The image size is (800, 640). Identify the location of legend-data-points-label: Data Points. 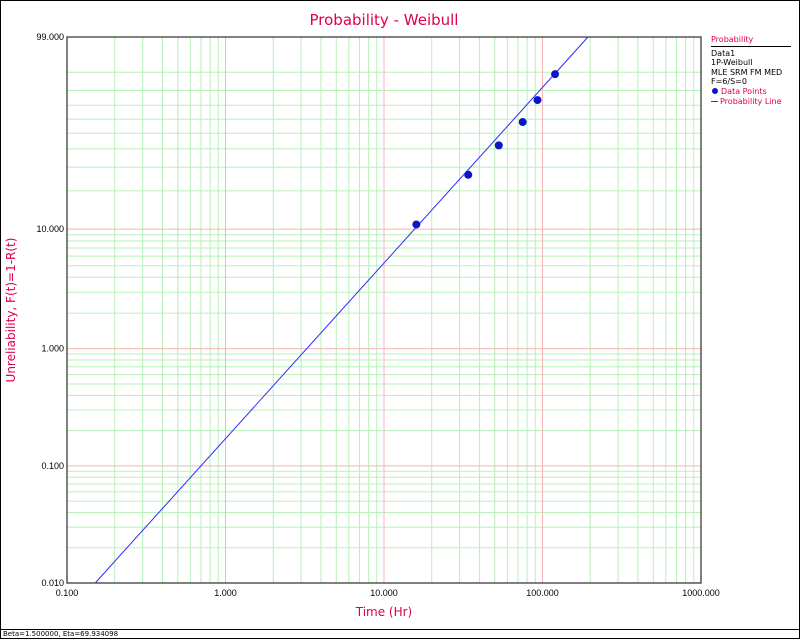
(744, 91).